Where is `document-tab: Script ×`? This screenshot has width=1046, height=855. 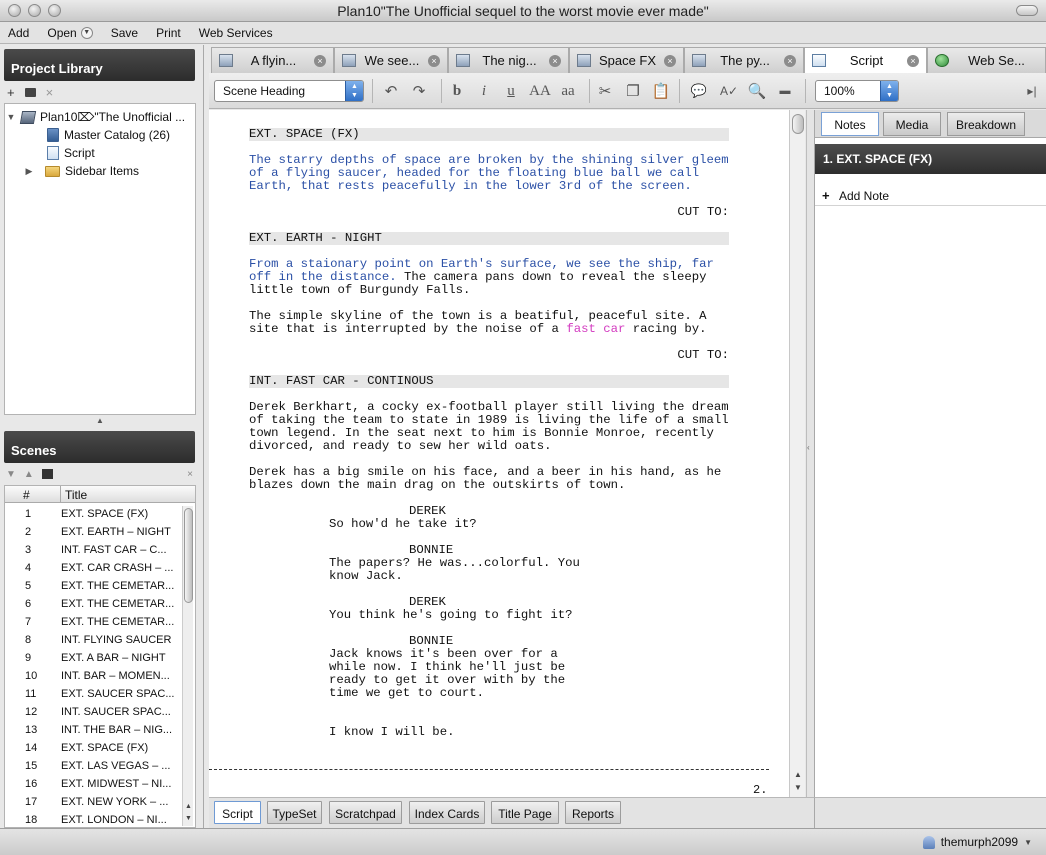 document-tab: Script × is located at coordinates (865, 60).